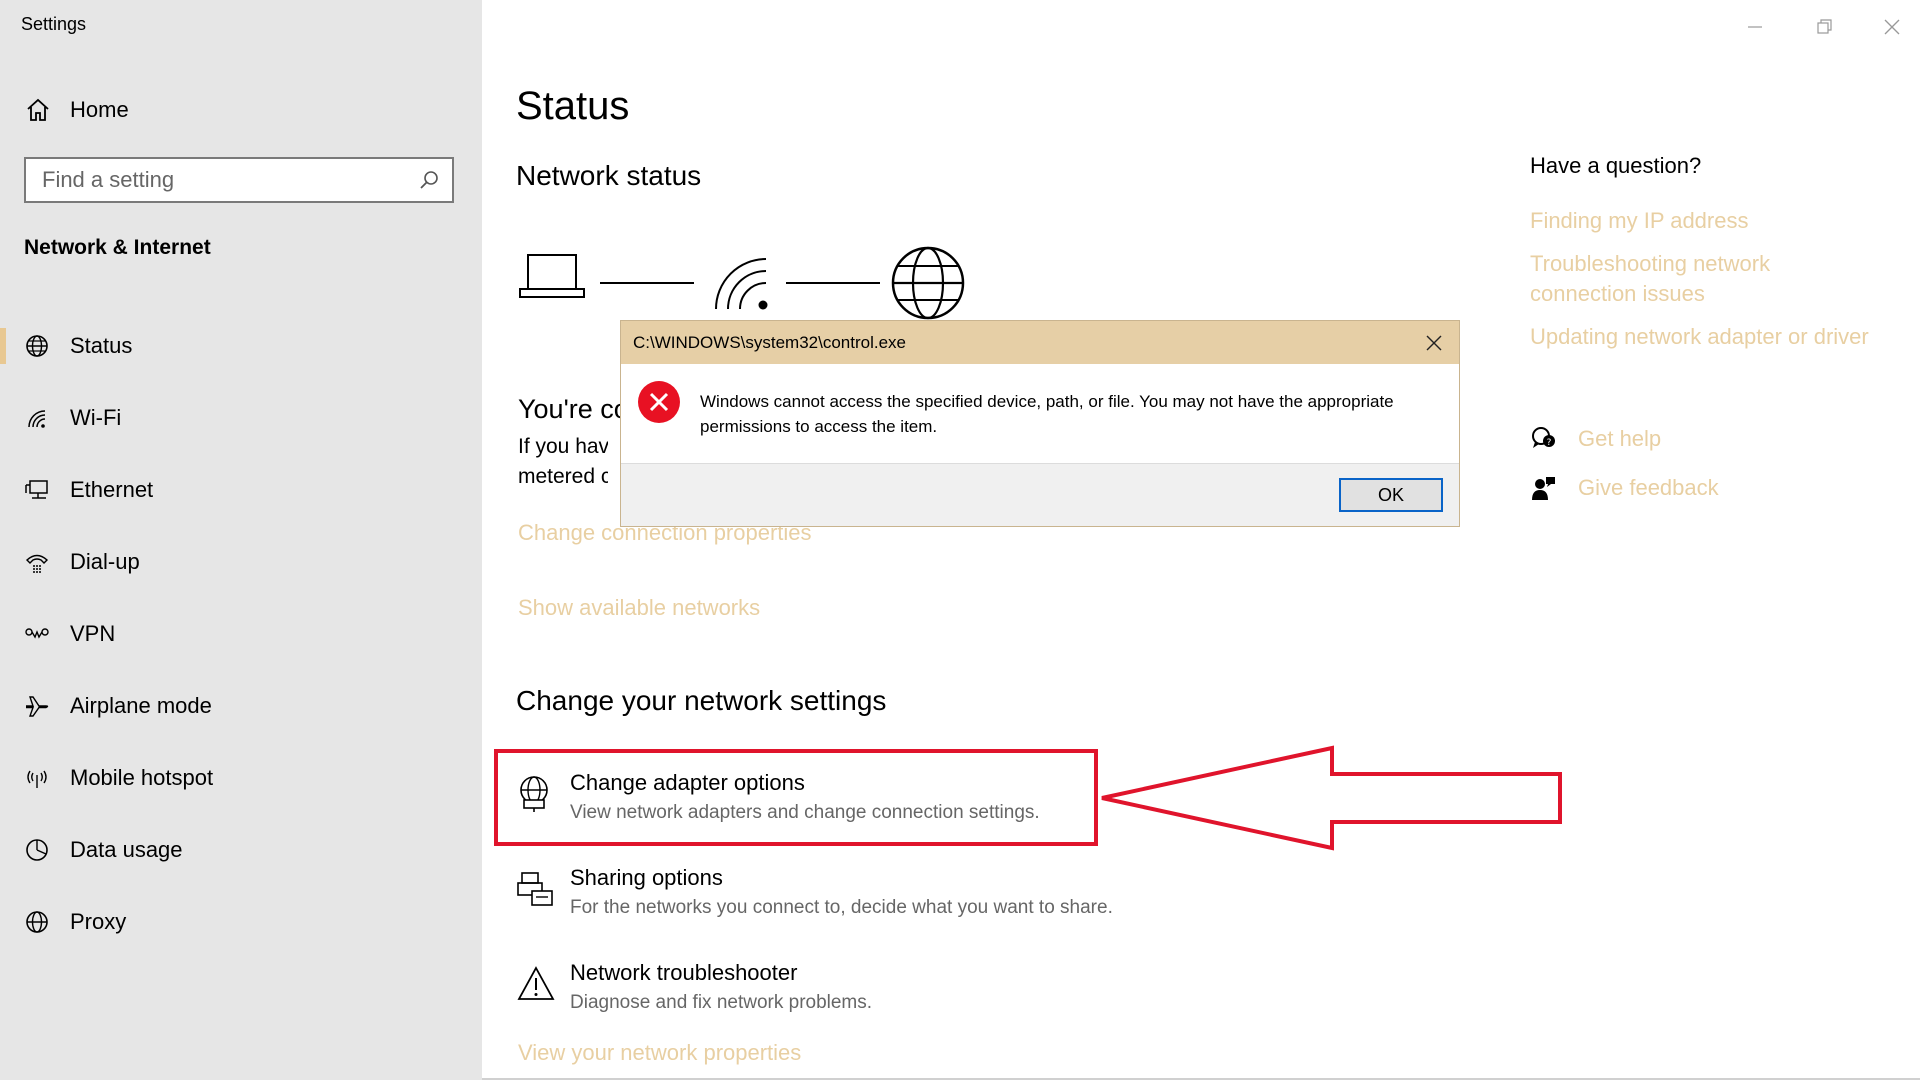 This screenshot has width=1920, height=1080. I want to click on view-network-properties-link: View your network properties, so click(659, 1053).